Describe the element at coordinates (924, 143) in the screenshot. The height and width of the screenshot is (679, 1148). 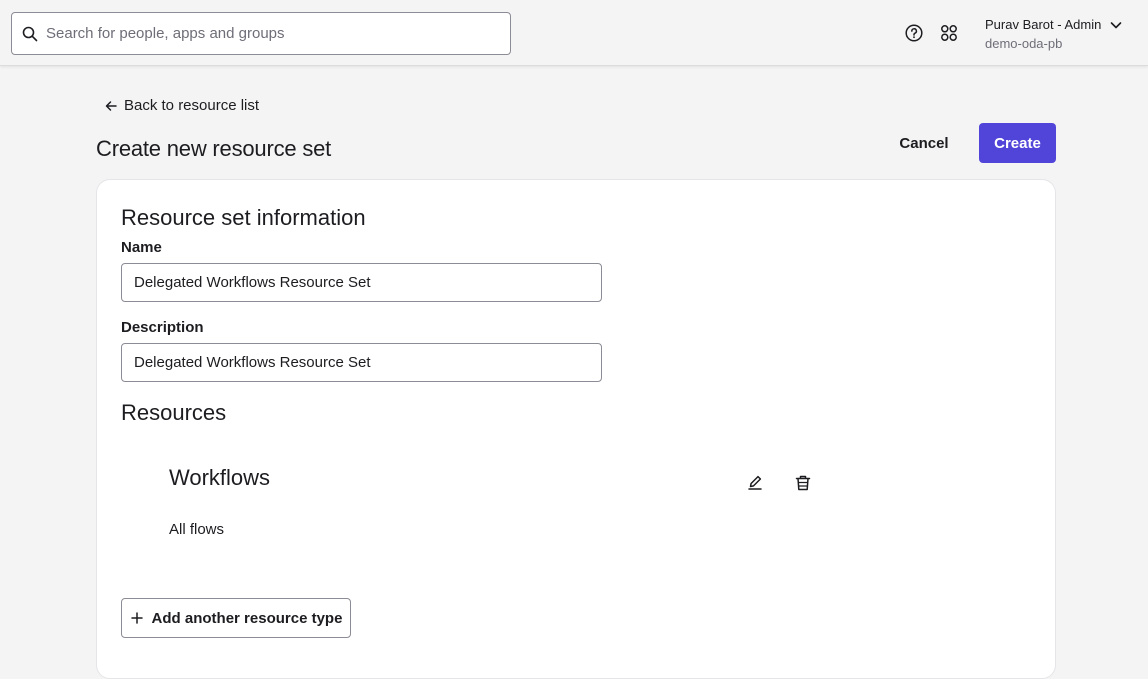
I see `cancel-button: Cancel` at that location.